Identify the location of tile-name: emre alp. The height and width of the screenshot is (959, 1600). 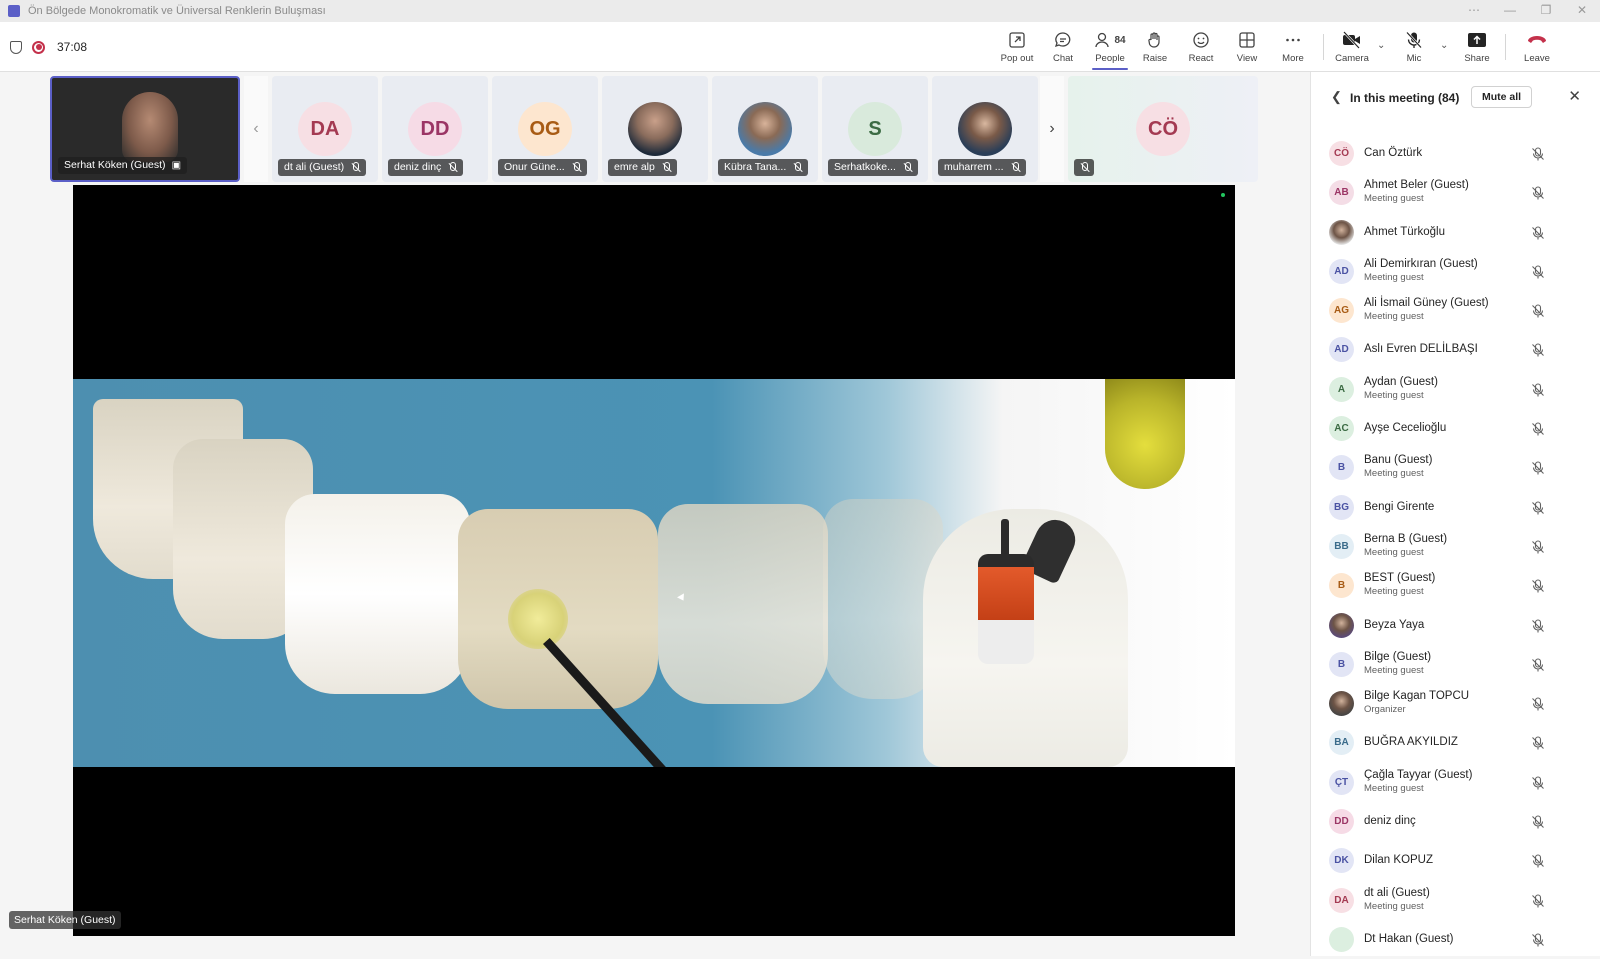
(634, 167).